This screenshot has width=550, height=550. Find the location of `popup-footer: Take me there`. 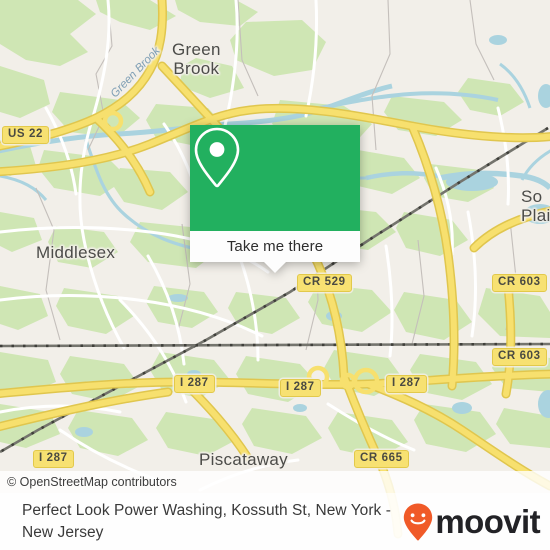

popup-footer: Take me there is located at coordinates (275, 252).